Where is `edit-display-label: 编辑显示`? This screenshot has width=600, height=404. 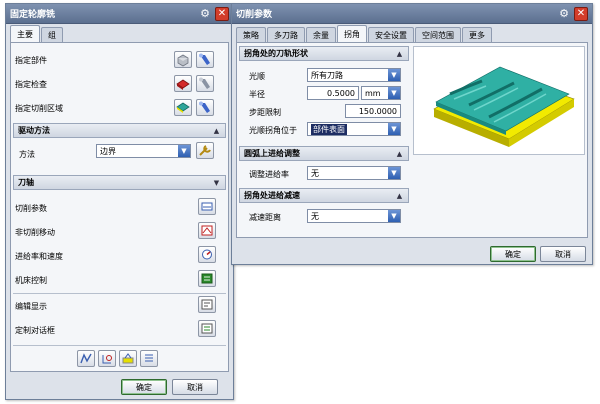
edit-display-label: 编辑显示 is located at coordinates (31, 306).